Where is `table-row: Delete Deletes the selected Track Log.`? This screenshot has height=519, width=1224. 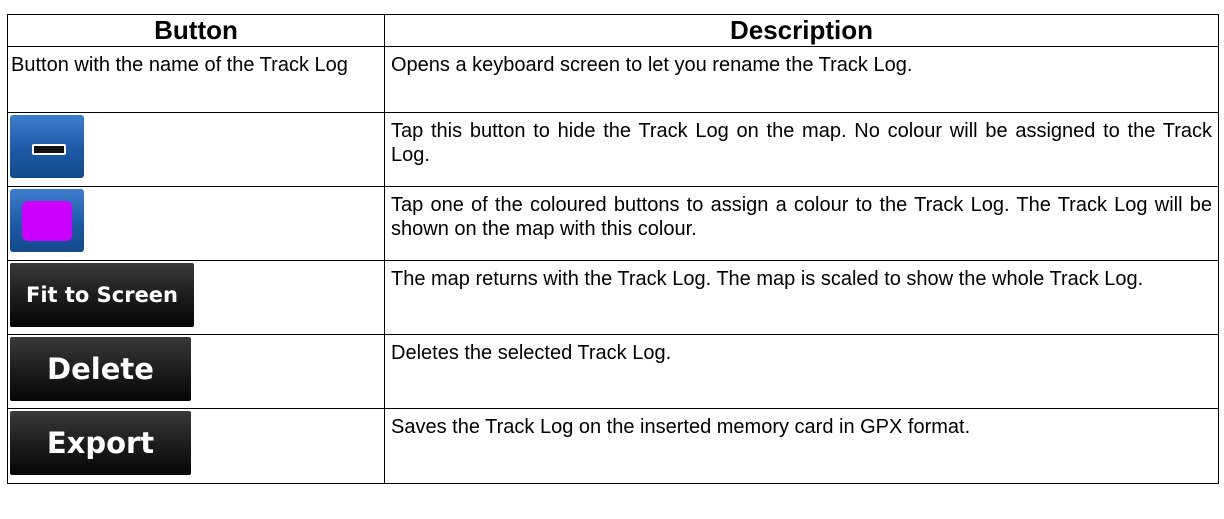
table-row: Delete Deletes the selected Track Log. is located at coordinates (613, 371).